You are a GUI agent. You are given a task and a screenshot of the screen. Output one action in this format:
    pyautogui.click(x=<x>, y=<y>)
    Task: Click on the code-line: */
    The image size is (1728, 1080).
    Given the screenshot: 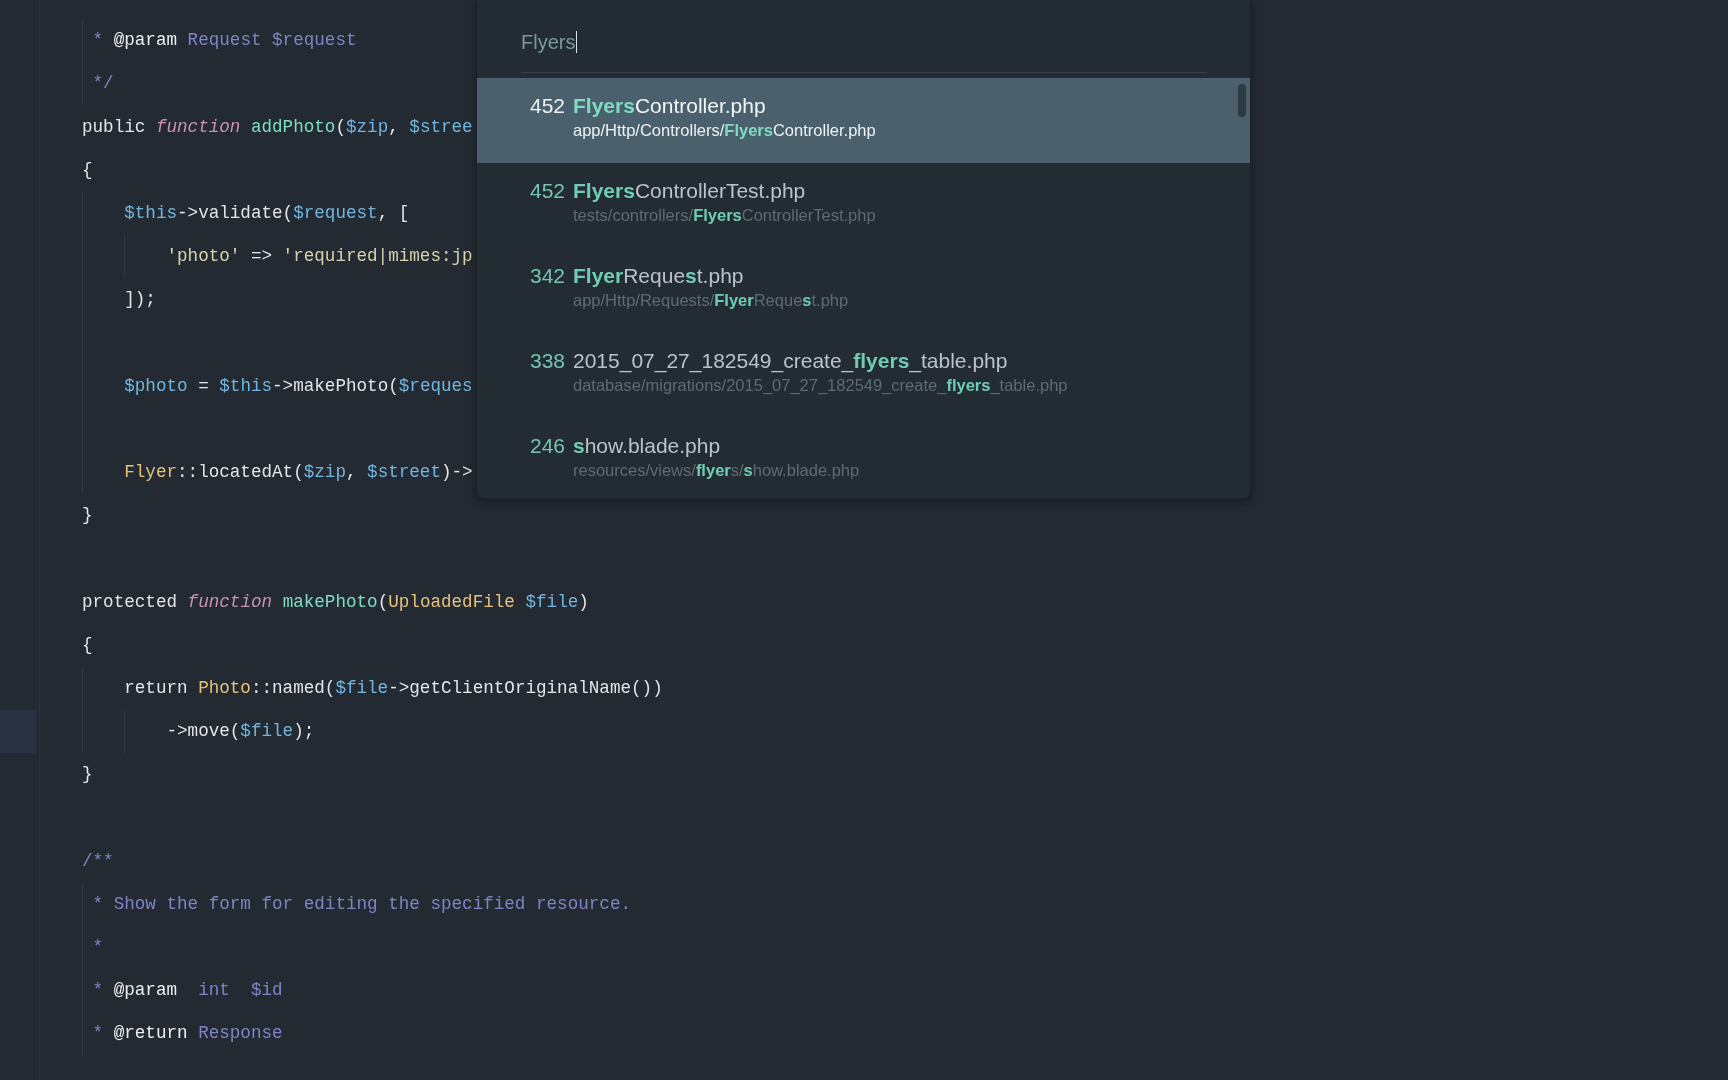 What is the action you would take?
    pyautogui.click(x=103, y=84)
    